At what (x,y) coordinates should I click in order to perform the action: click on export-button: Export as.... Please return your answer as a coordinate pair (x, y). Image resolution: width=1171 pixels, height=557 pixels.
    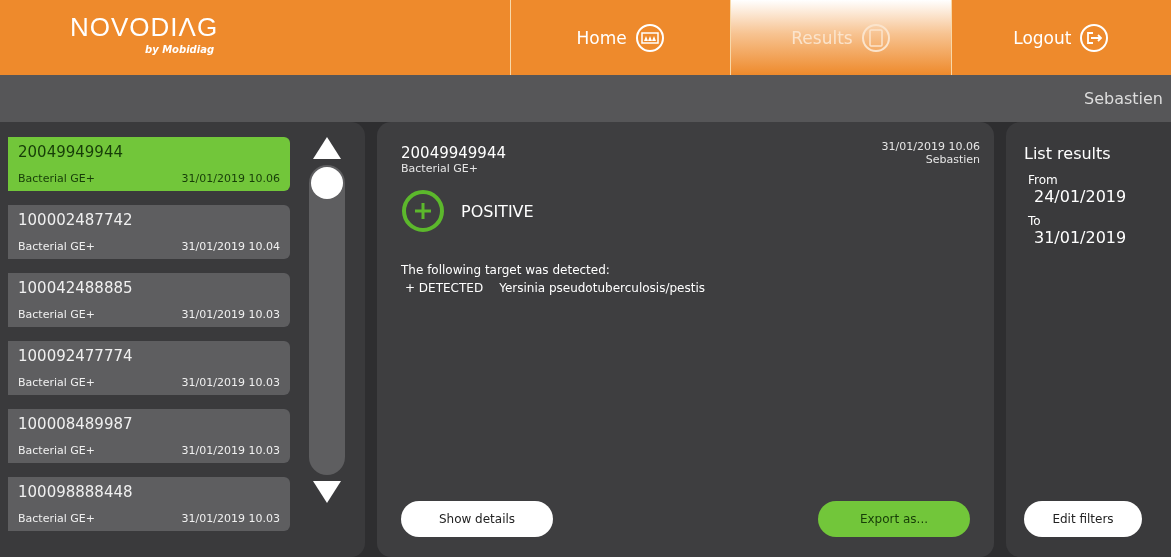
    Looking at the image, I should click on (894, 519).